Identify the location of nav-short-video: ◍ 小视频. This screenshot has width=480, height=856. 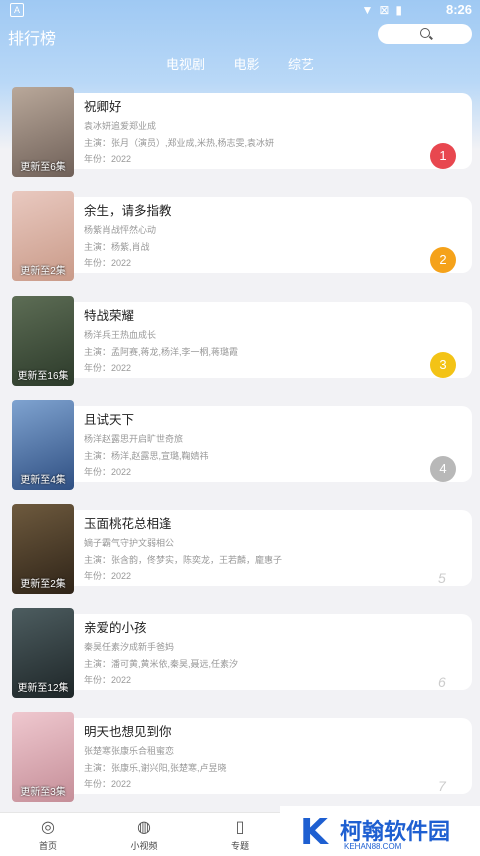
(144, 834).